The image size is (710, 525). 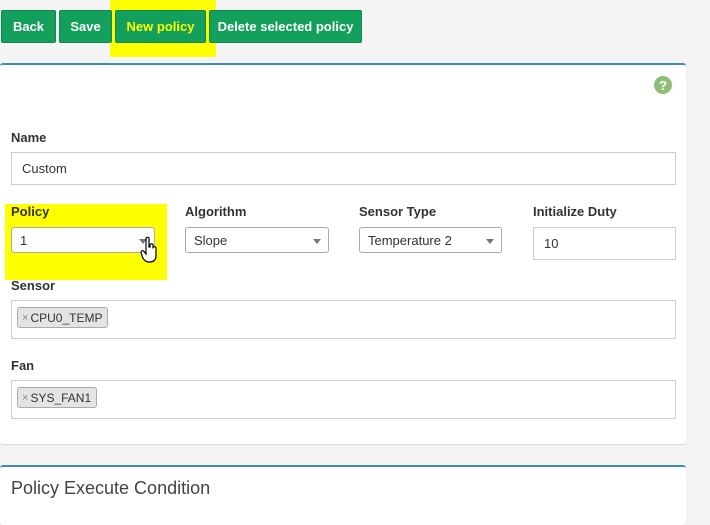 What do you see at coordinates (24, 240) in the screenshot?
I see `policy-select-value: 1` at bounding box center [24, 240].